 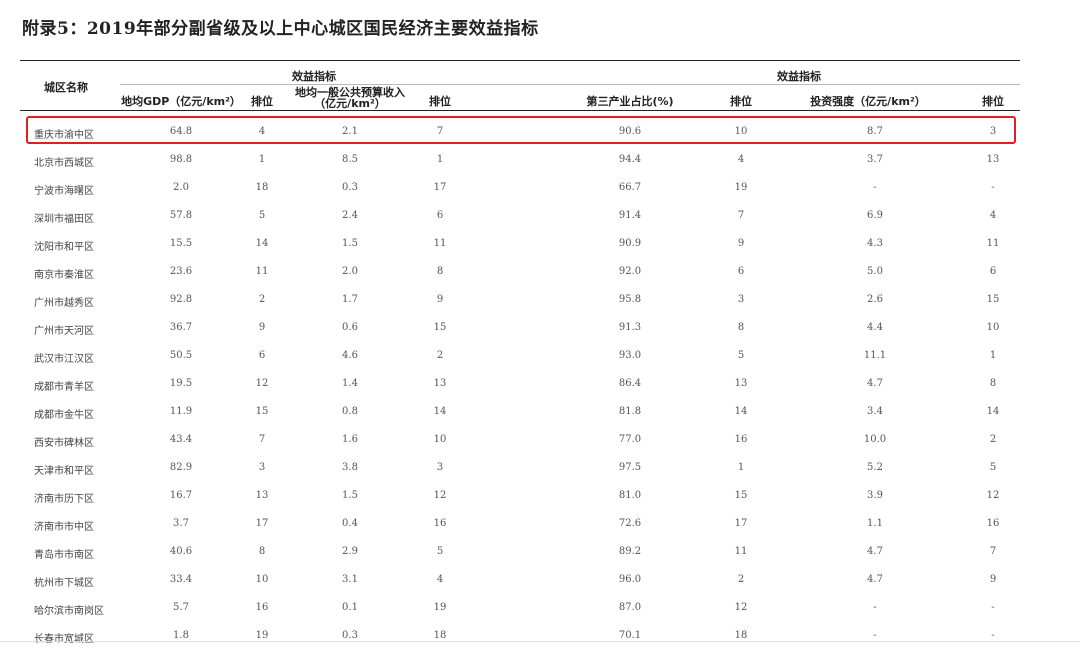 What do you see at coordinates (540, 166) in the screenshot?
I see `table-row: 北京市西城区 98.8 1 8.5 1 94.4 4 3.7 13` at bounding box center [540, 166].